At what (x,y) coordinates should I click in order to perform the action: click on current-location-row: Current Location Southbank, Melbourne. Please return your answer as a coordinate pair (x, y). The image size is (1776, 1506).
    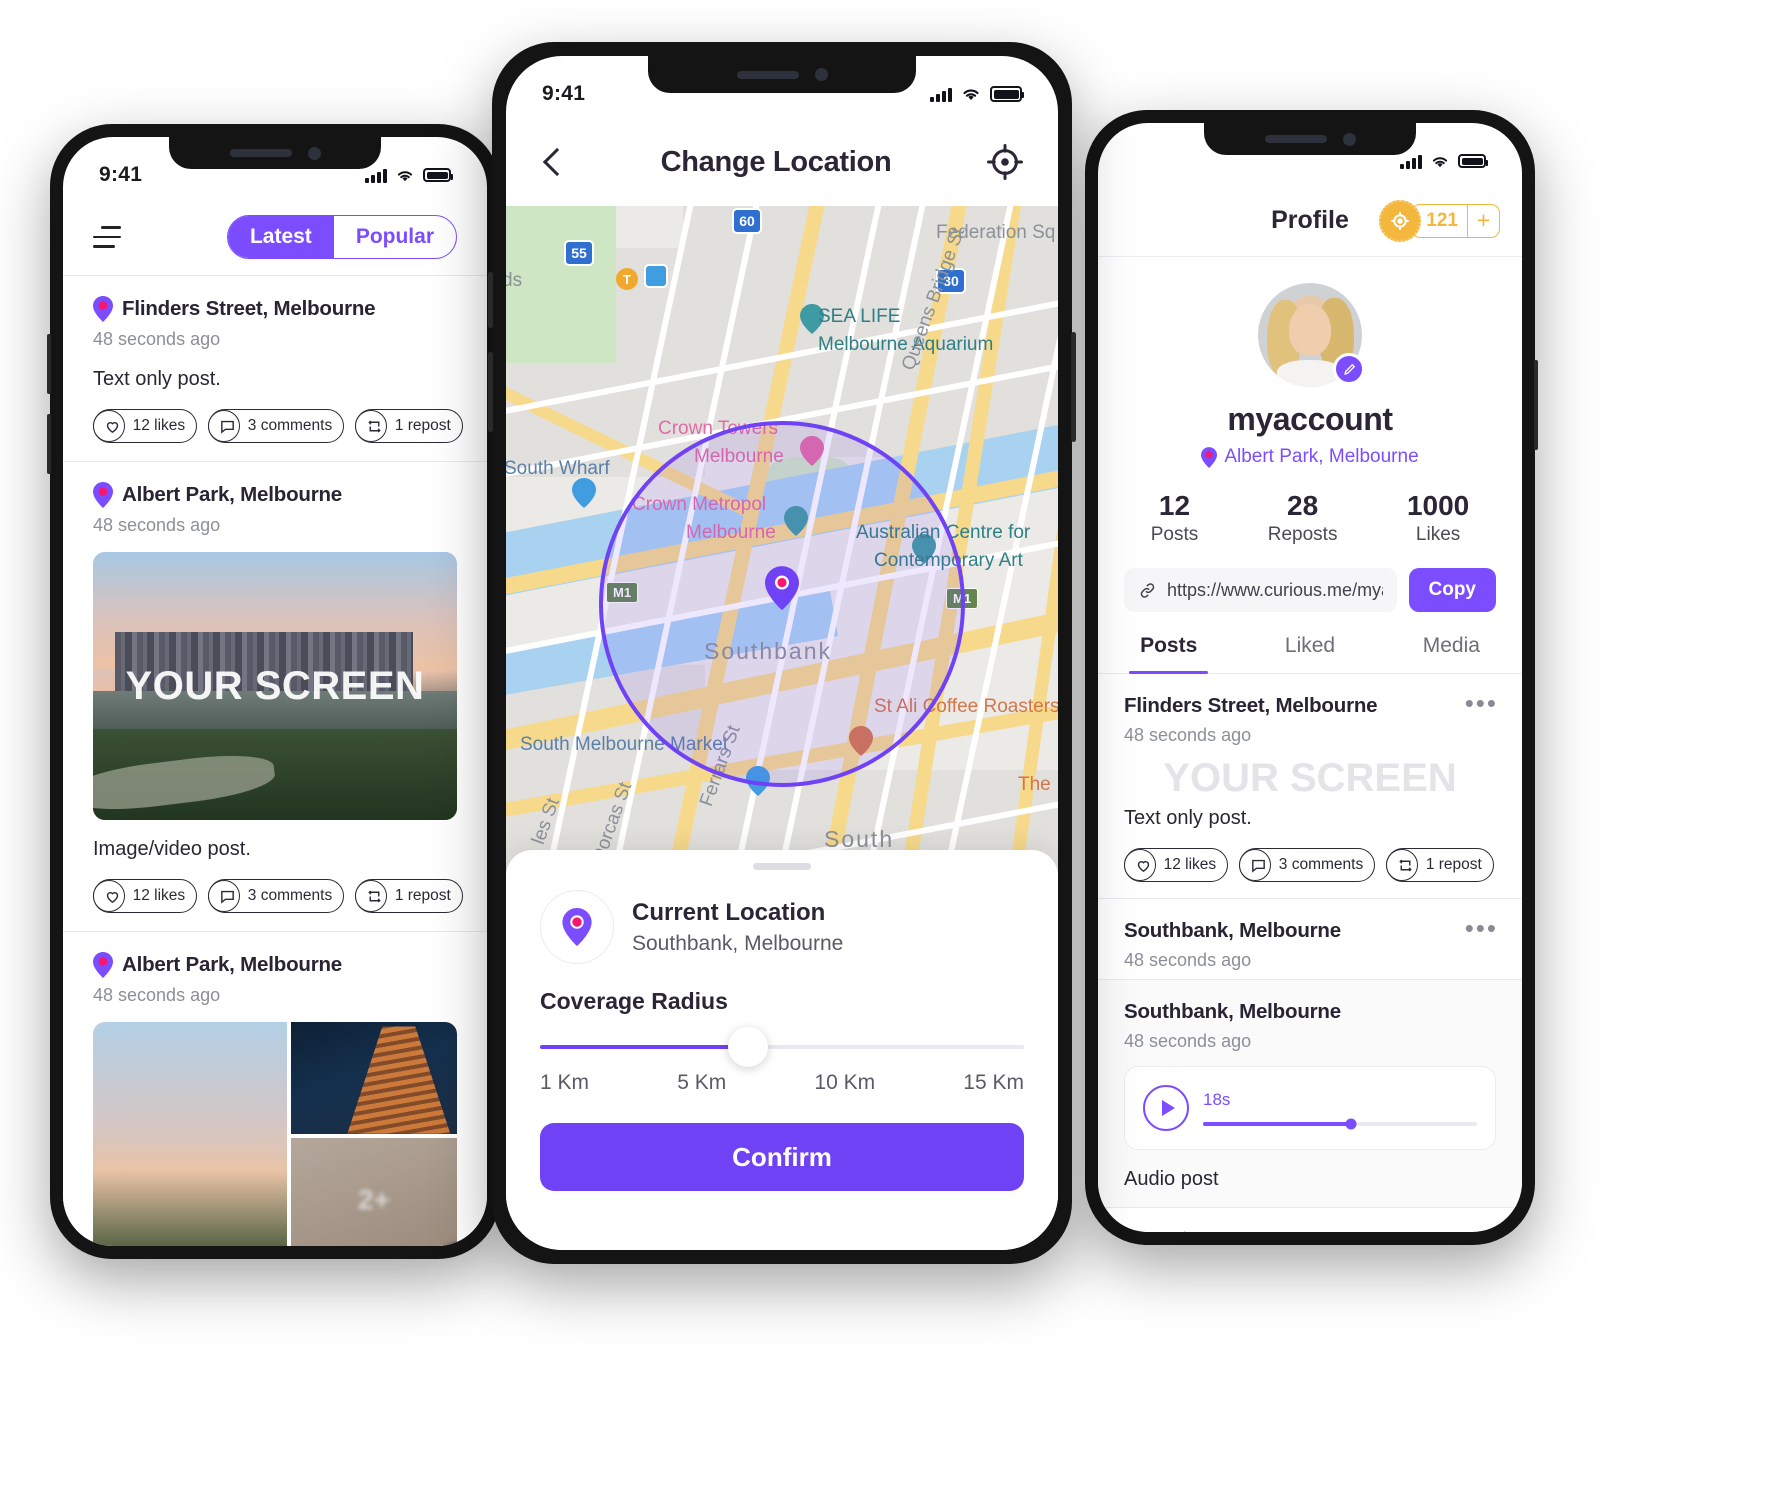
    Looking at the image, I should click on (782, 917).